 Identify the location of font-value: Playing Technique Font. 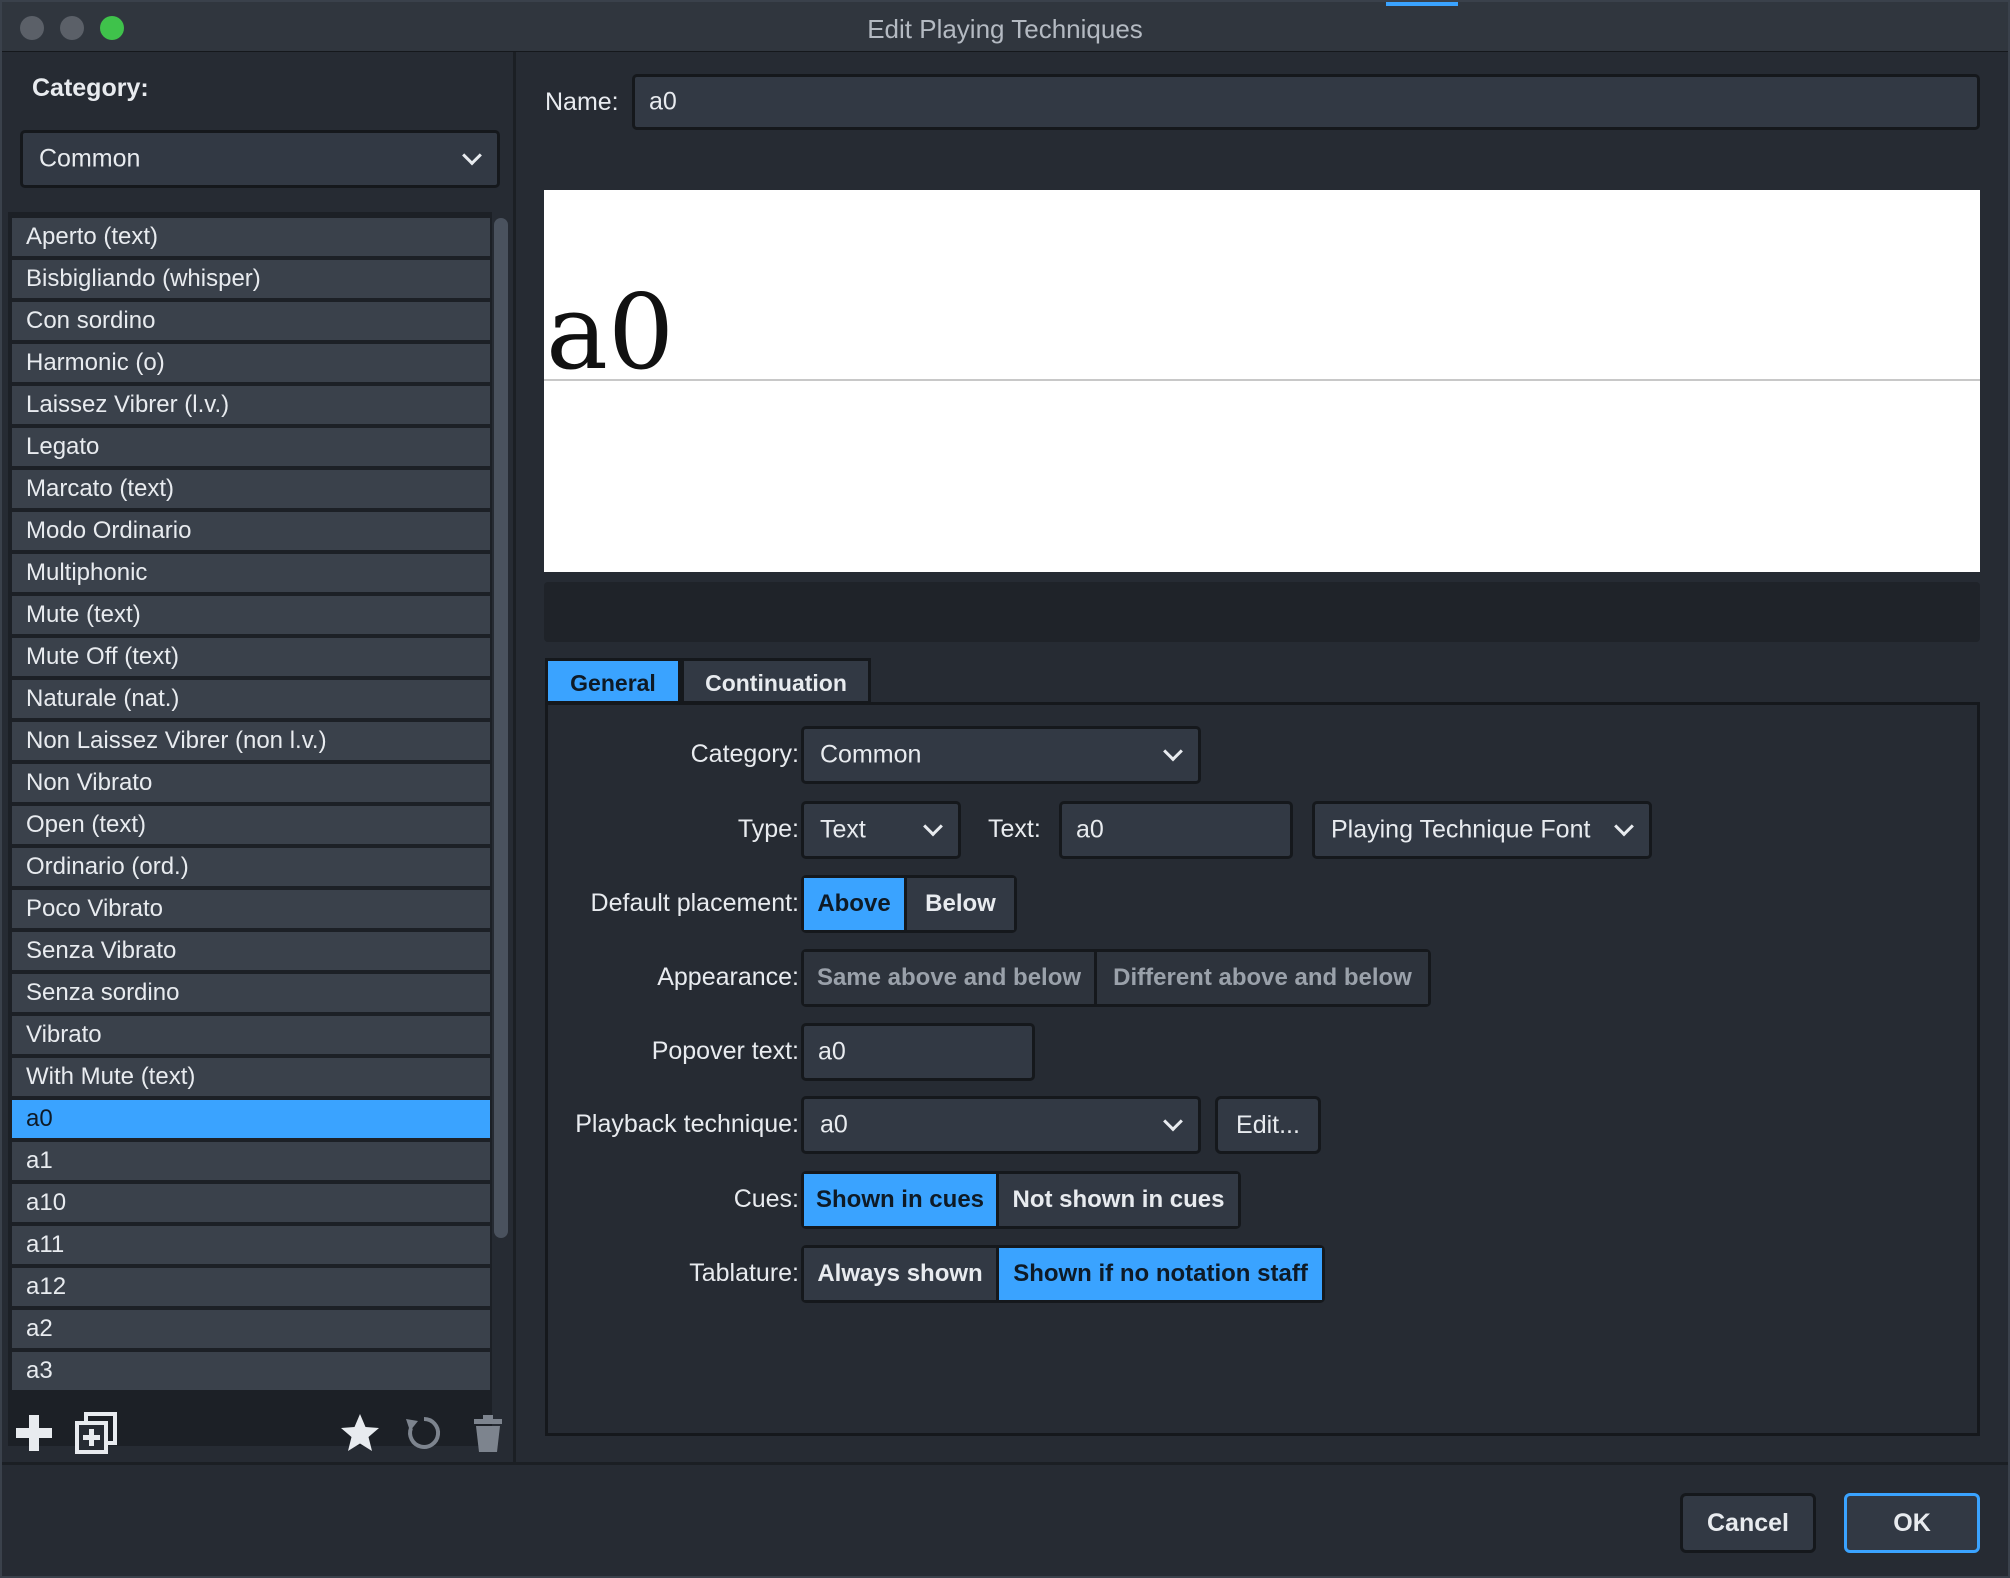
(1461, 829).